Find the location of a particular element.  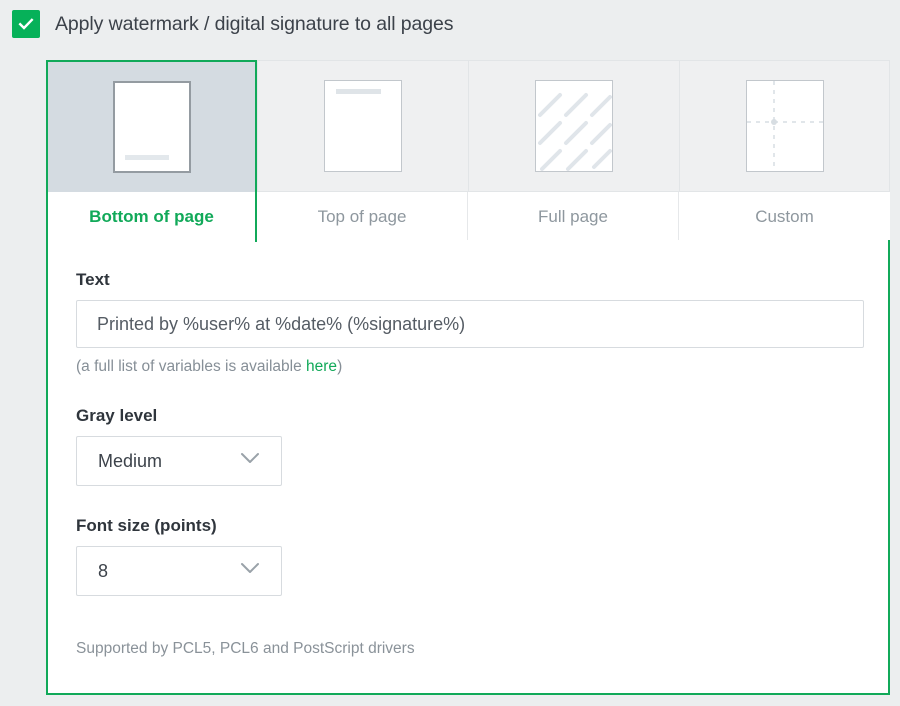

tab-bottom-of-page-preview is located at coordinates (151, 126).